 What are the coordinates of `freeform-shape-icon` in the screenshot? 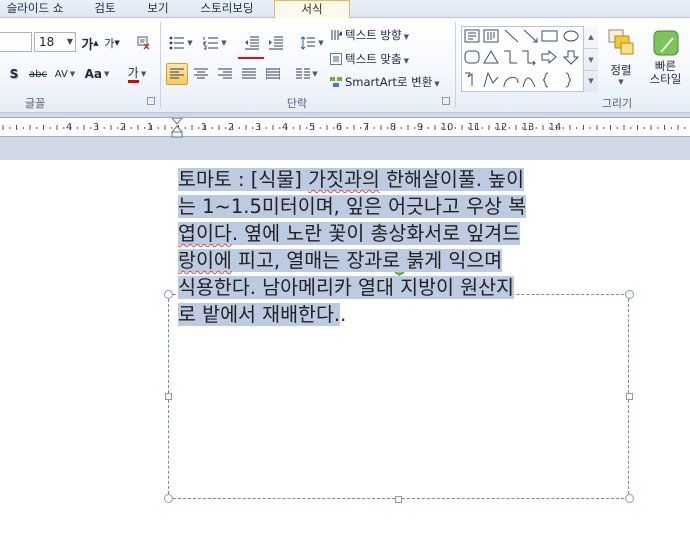 It's located at (469, 79).